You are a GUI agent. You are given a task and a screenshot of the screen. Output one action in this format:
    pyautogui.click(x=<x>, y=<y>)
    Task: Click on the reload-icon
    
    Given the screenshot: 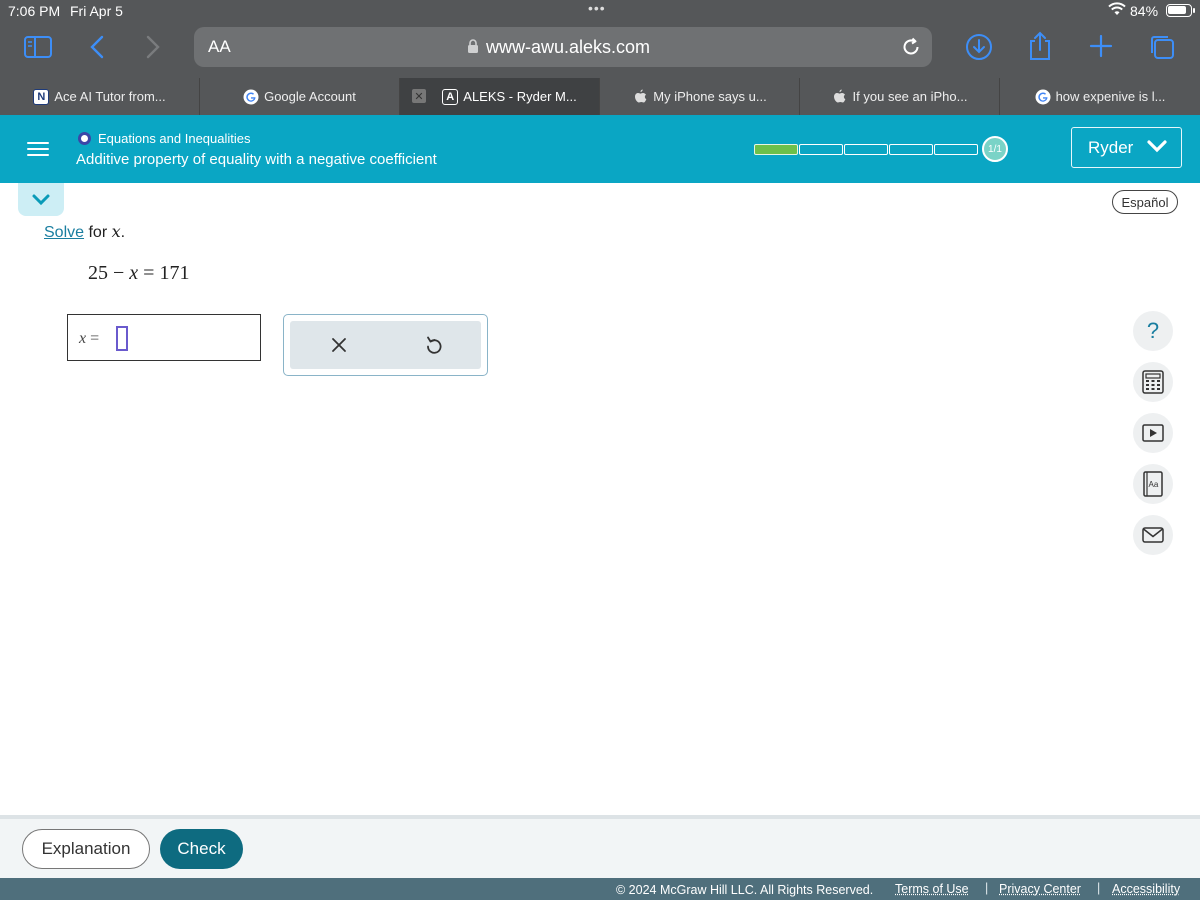 What is the action you would take?
    pyautogui.click(x=911, y=49)
    